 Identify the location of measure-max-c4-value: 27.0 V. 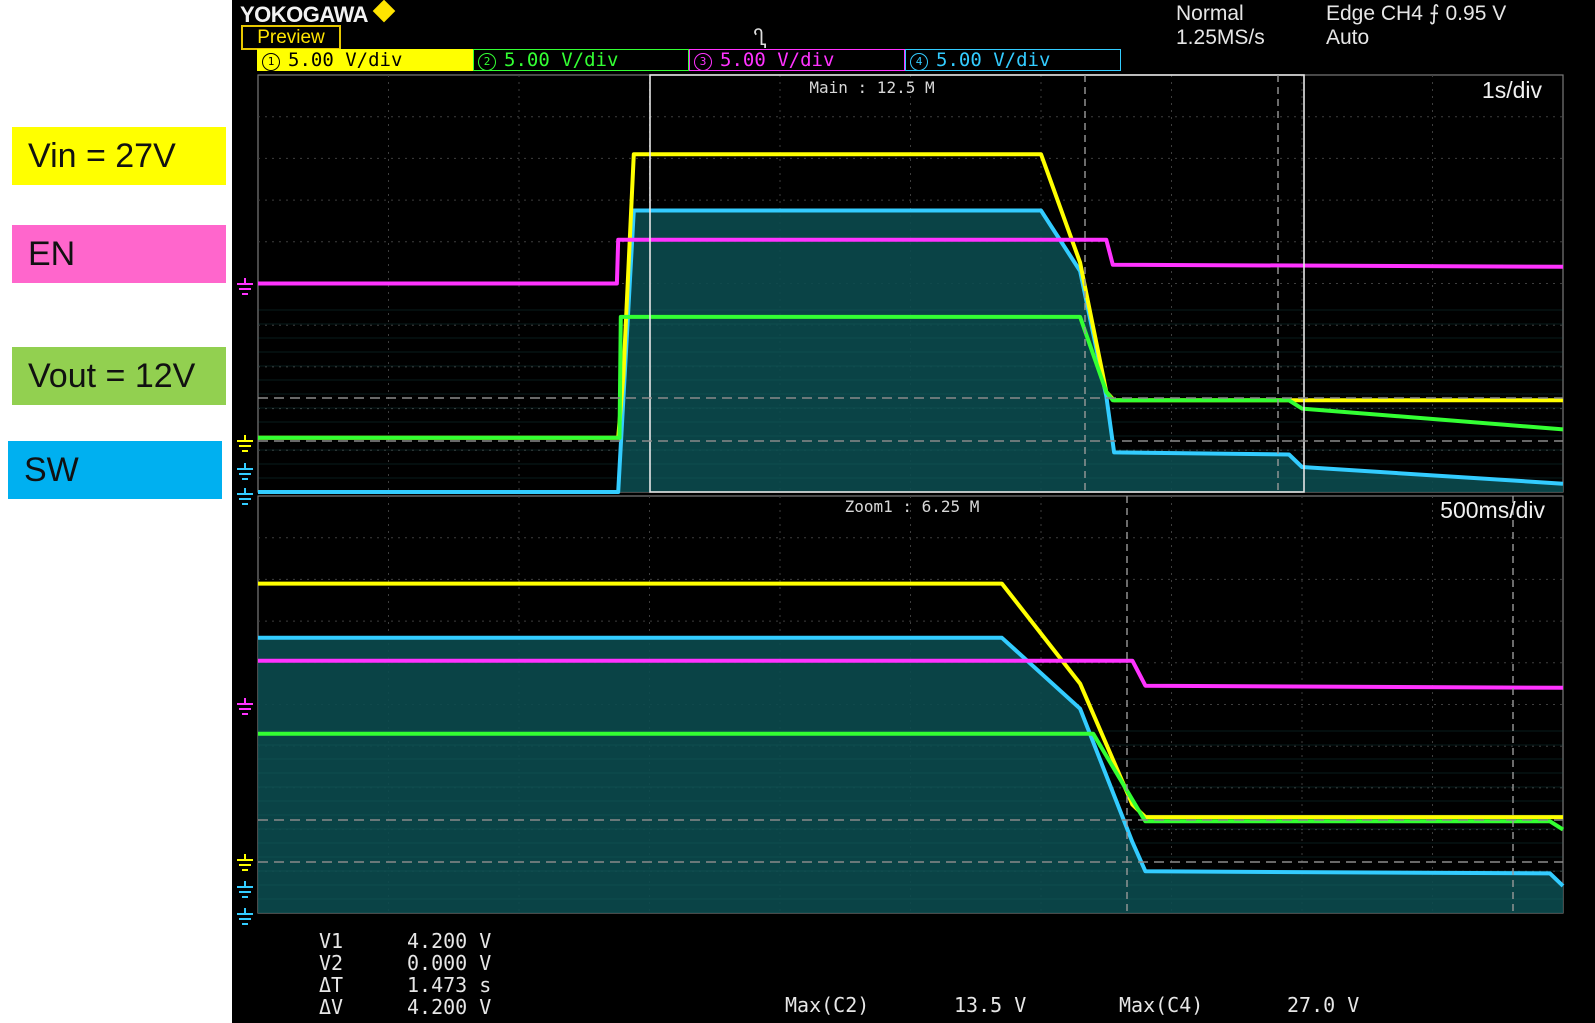
(1323, 1005).